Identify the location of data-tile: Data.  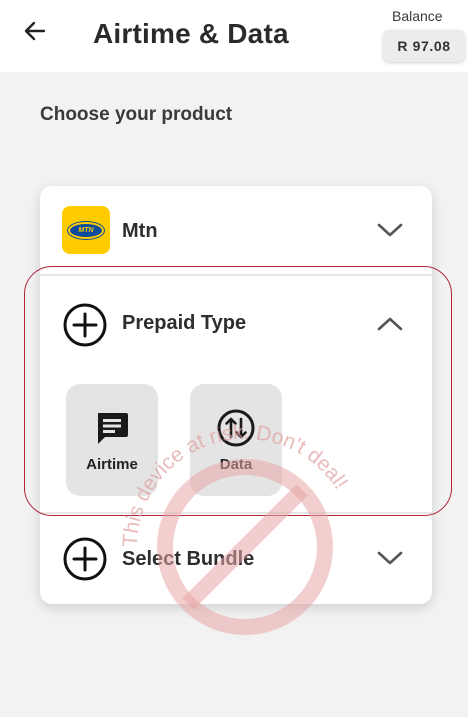
(236, 440).